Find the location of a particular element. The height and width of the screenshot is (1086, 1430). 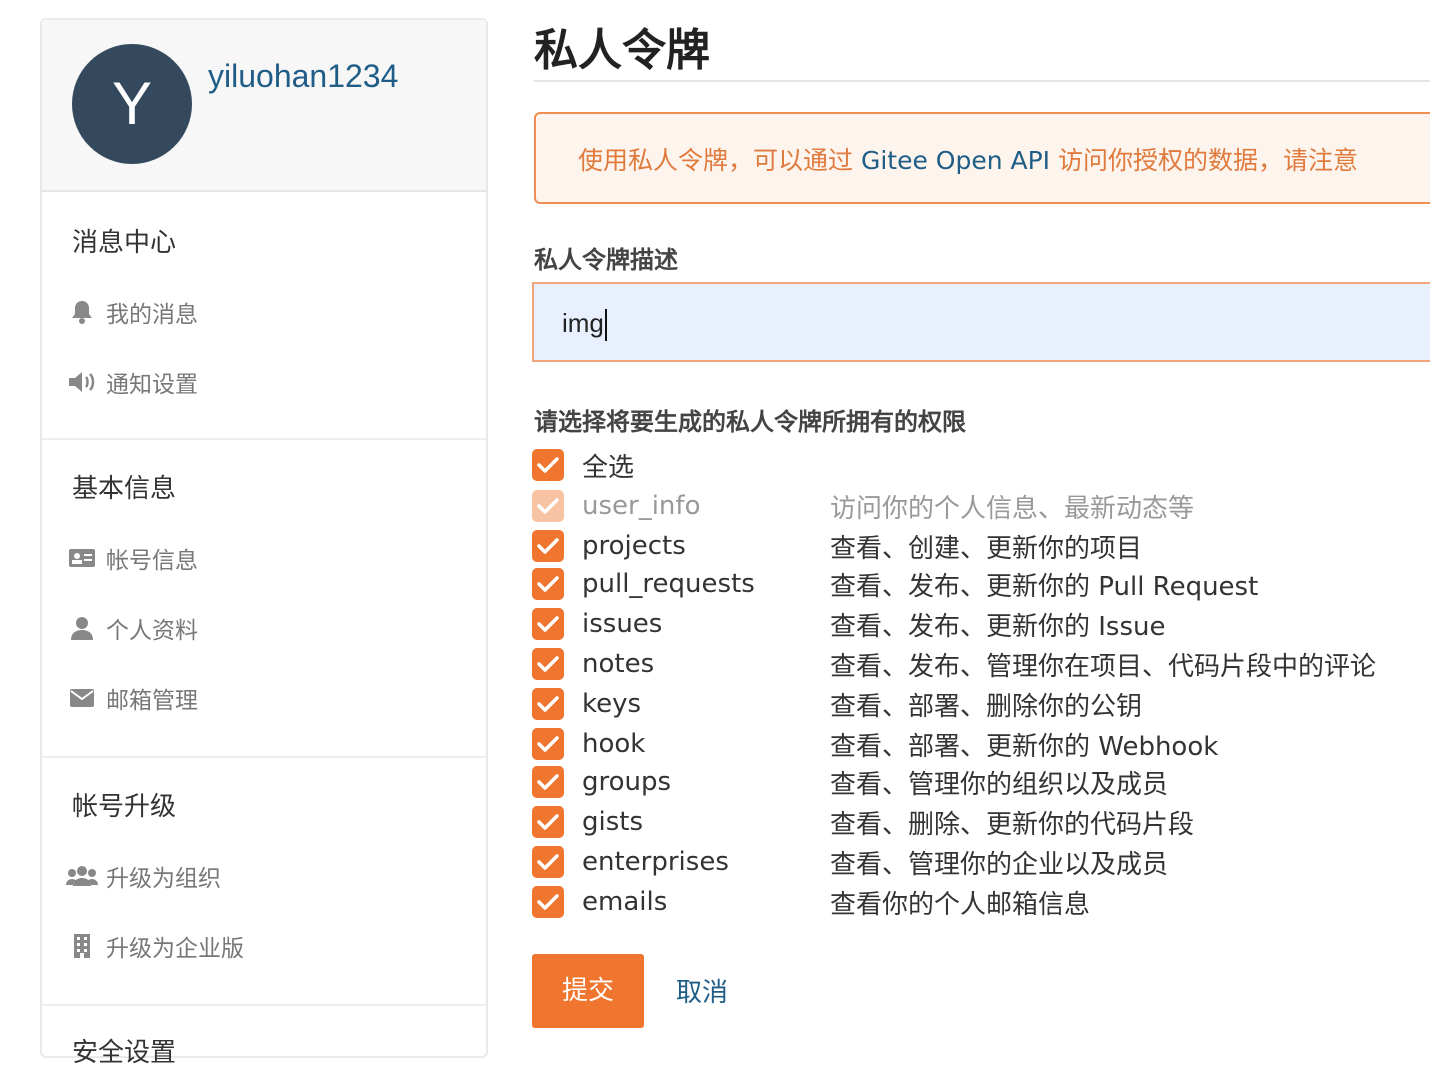

bell-icon is located at coordinates (82, 312).